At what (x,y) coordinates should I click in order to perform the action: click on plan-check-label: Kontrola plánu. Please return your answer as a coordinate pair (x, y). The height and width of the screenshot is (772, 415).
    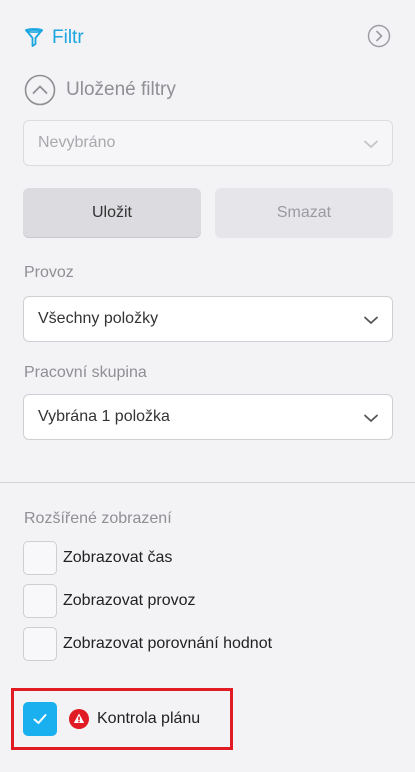
    Looking at the image, I should click on (149, 718).